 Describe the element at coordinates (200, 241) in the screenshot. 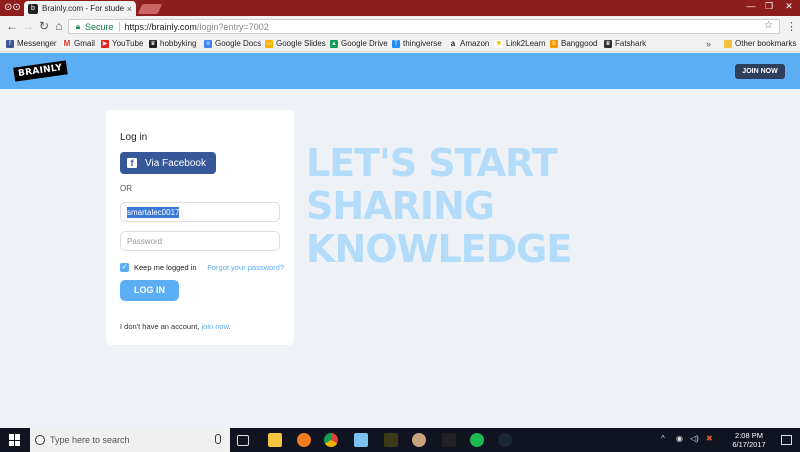

I see `password-input: Password` at that location.